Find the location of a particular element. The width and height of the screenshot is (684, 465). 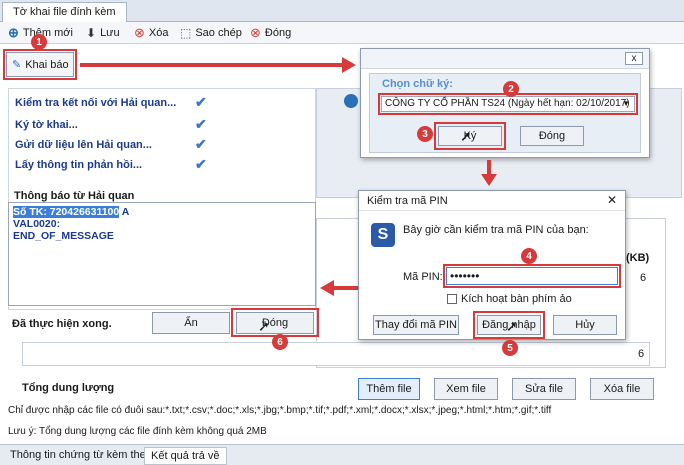

hide-button: Ẩn is located at coordinates (191, 323).